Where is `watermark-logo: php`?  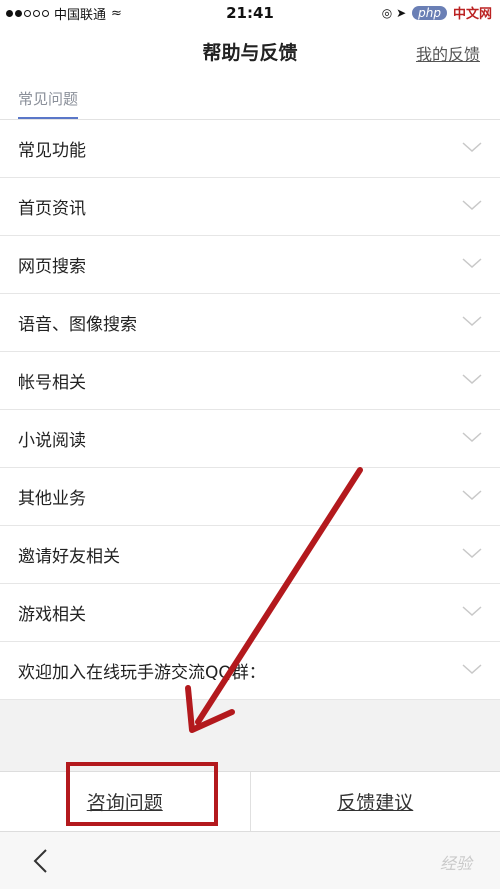 watermark-logo: php is located at coordinates (429, 12).